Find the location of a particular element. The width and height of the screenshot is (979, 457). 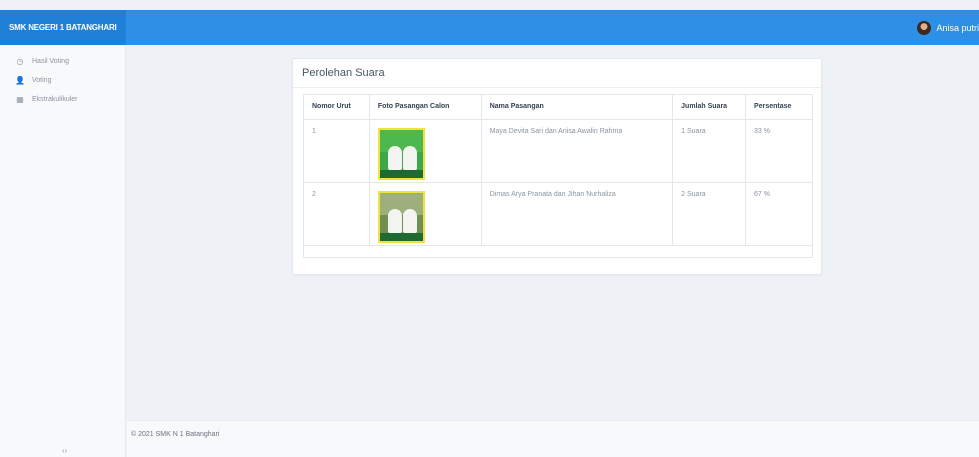

sidebar-item-hasil-voting: ◷ Hasil Voting is located at coordinates (62, 61).